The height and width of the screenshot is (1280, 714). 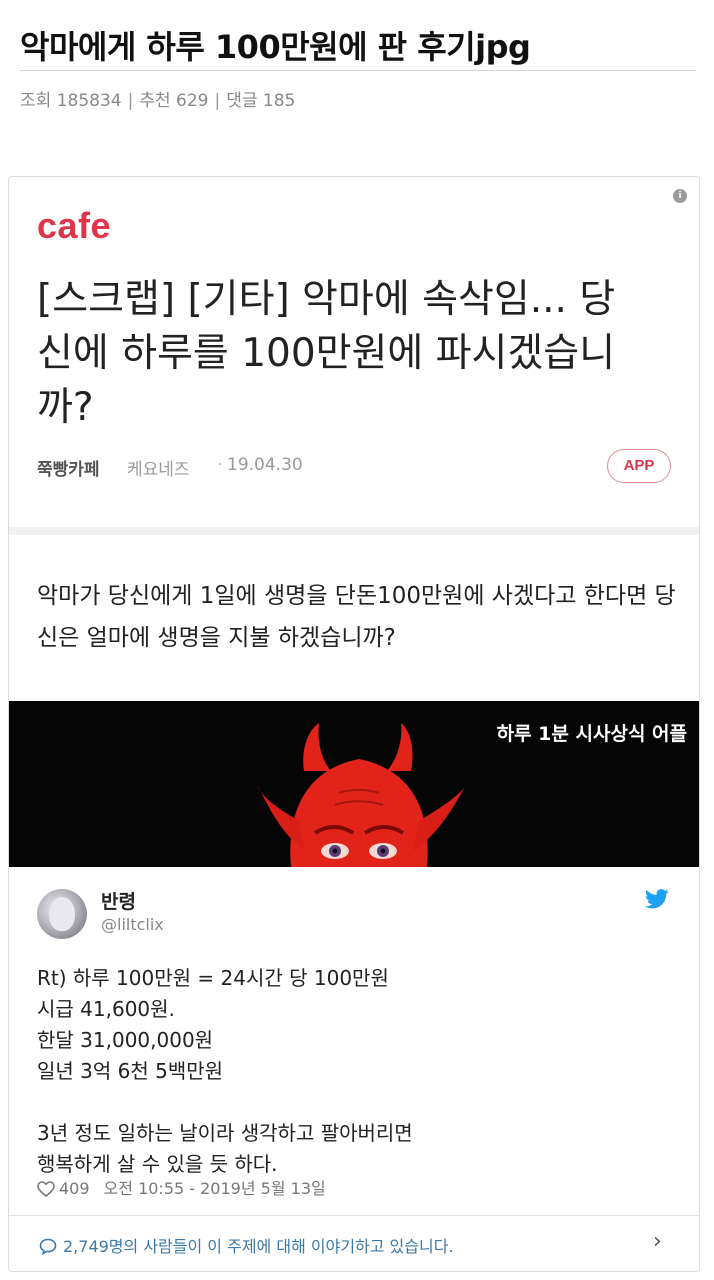 I want to click on heart-icon, so click(x=46, y=1189).